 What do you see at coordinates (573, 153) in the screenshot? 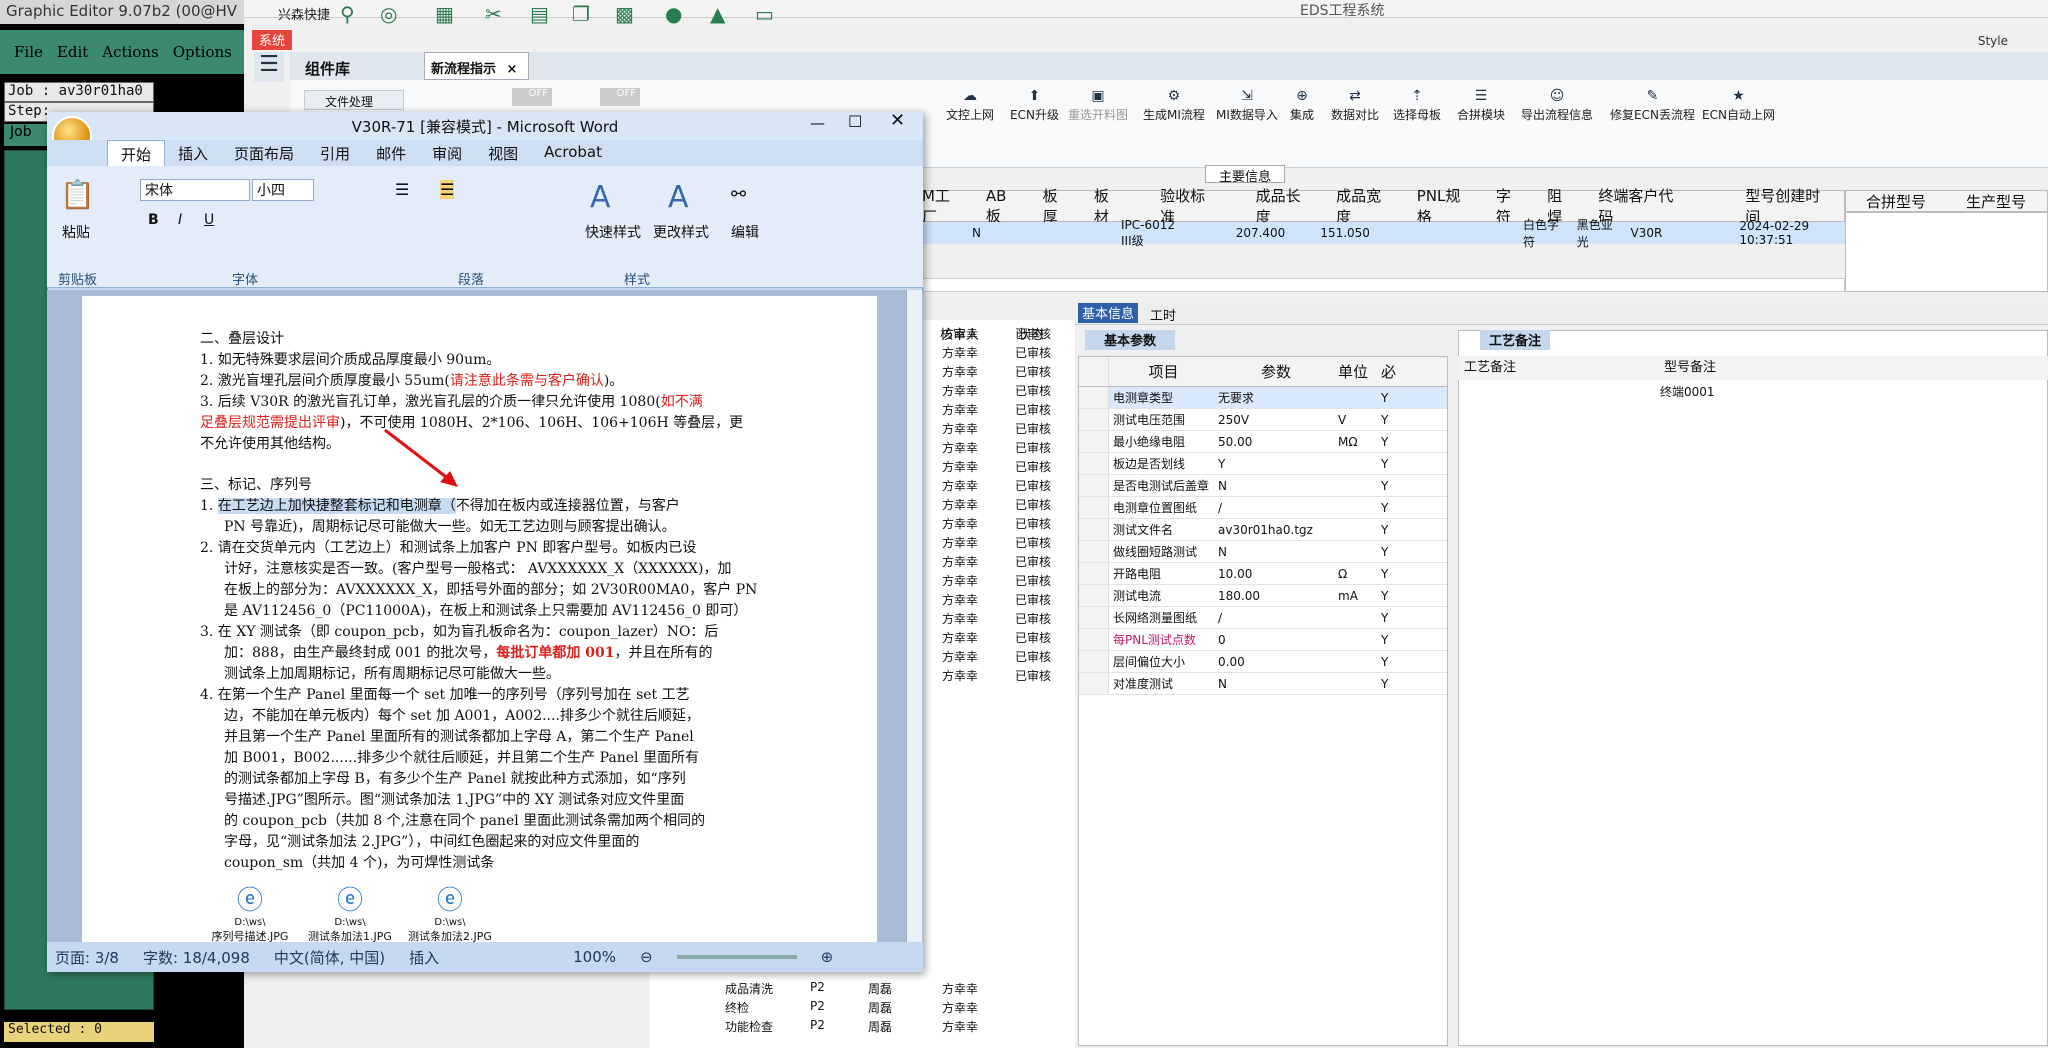
I see `tab-acrobat: Acrobat` at bounding box center [573, 153].